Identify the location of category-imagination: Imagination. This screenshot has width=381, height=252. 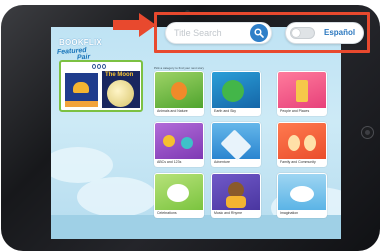
(302, 195).